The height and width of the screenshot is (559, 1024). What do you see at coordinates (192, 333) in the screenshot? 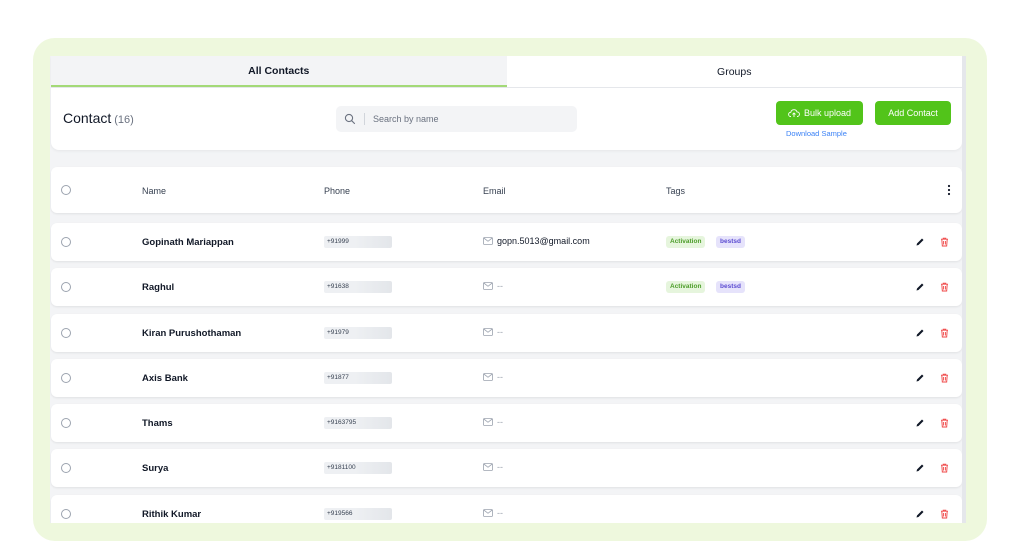
I see `contact-name: Kiran Purushothaman` at bounding box center [192, 333].